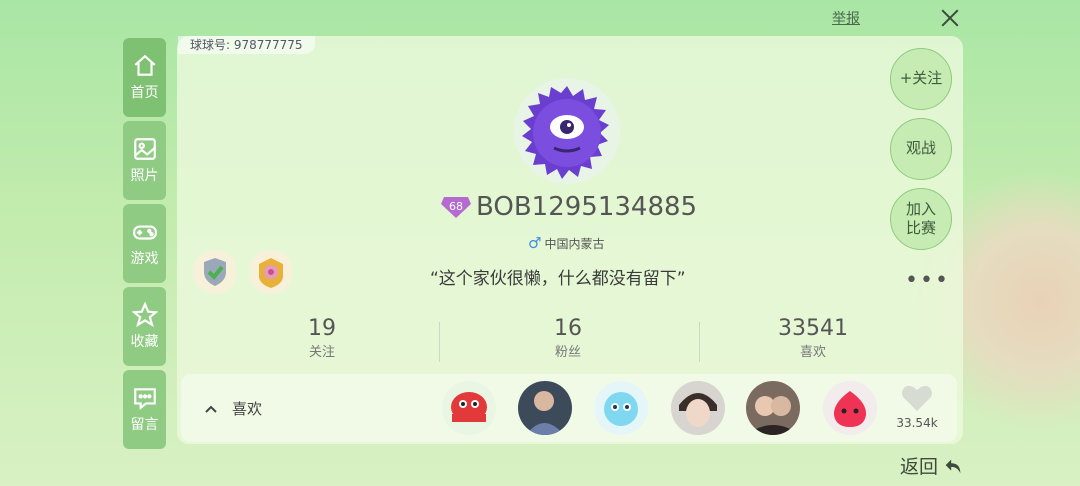 The width and height of the screenshot is (1080, 486). I want to click on report-link: 举报, so click(846, 18).